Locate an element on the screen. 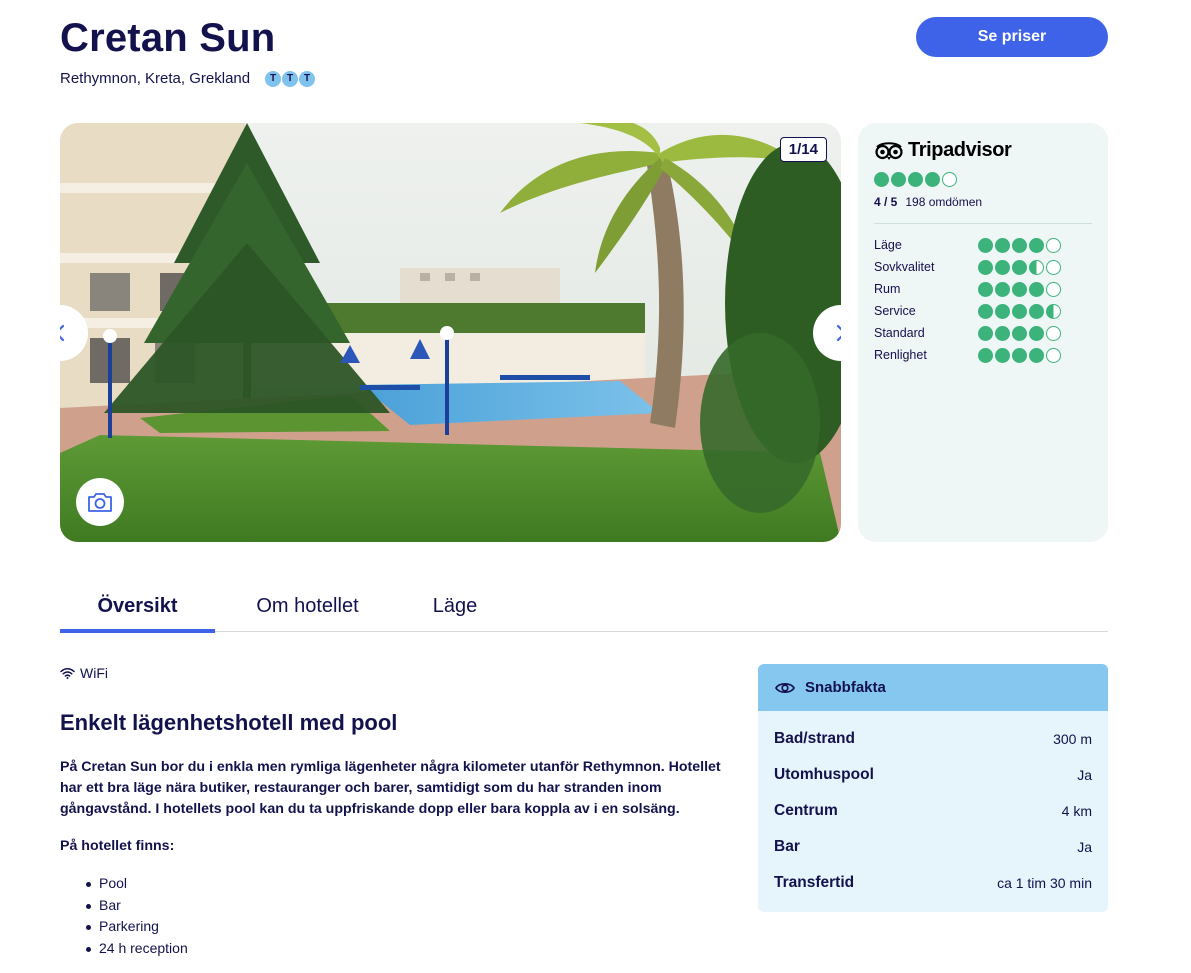 This screenshot has width=1191, height=973. tab-lage: Läge is located at coordinates (455, 608).